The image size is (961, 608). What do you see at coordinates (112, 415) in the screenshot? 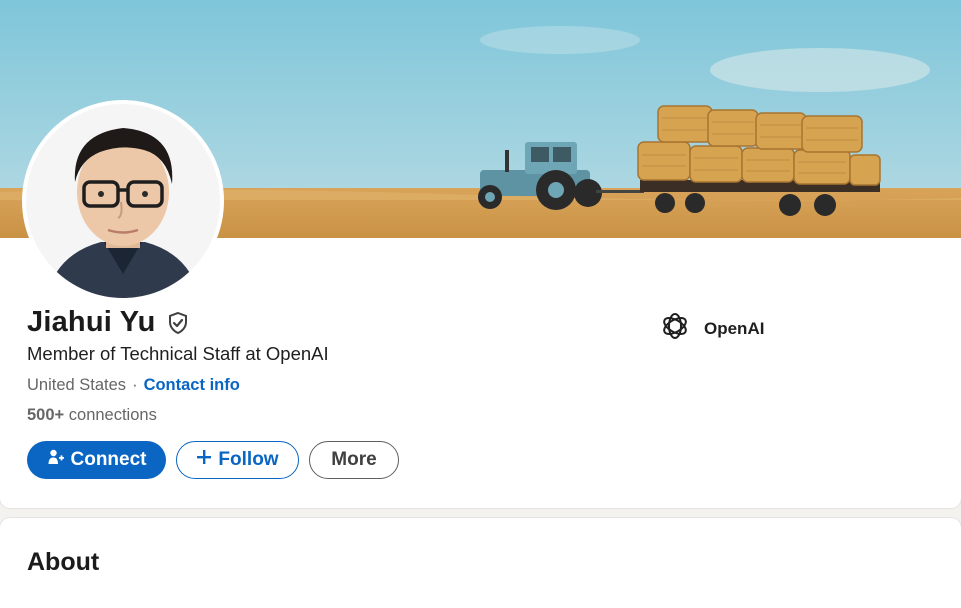
I see `connections-label: connections` at bounding box center [112, 415].